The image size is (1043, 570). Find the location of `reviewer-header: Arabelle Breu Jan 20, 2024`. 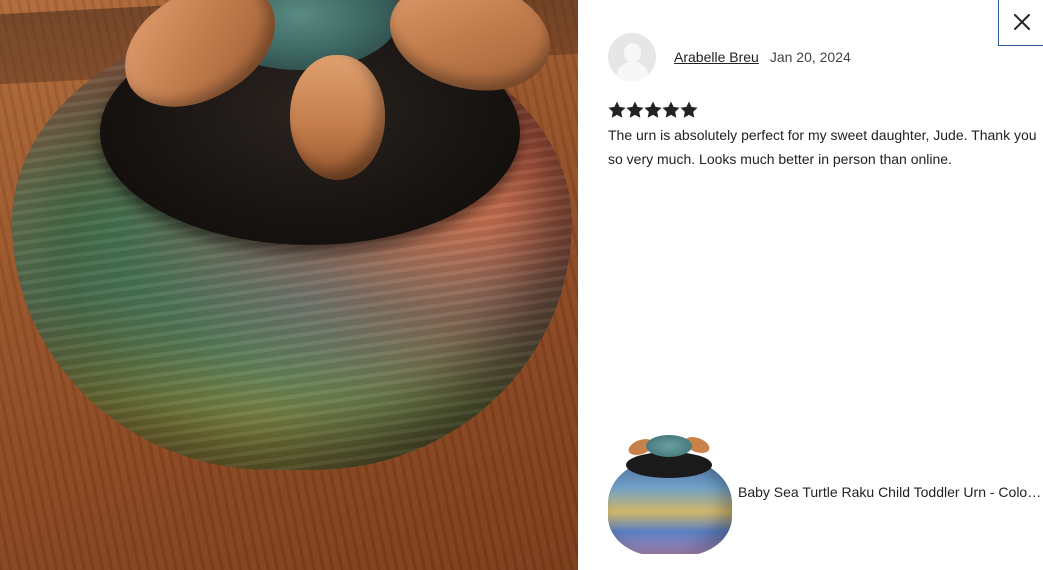

reviewer-header: Arabelle Breu Jan 20, 2024 is located at coordinates (729, 57).